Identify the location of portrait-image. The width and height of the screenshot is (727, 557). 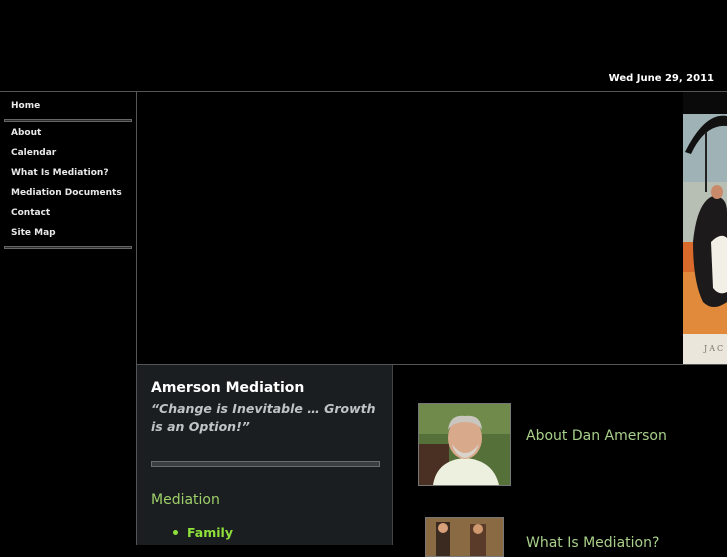
(464, 444).